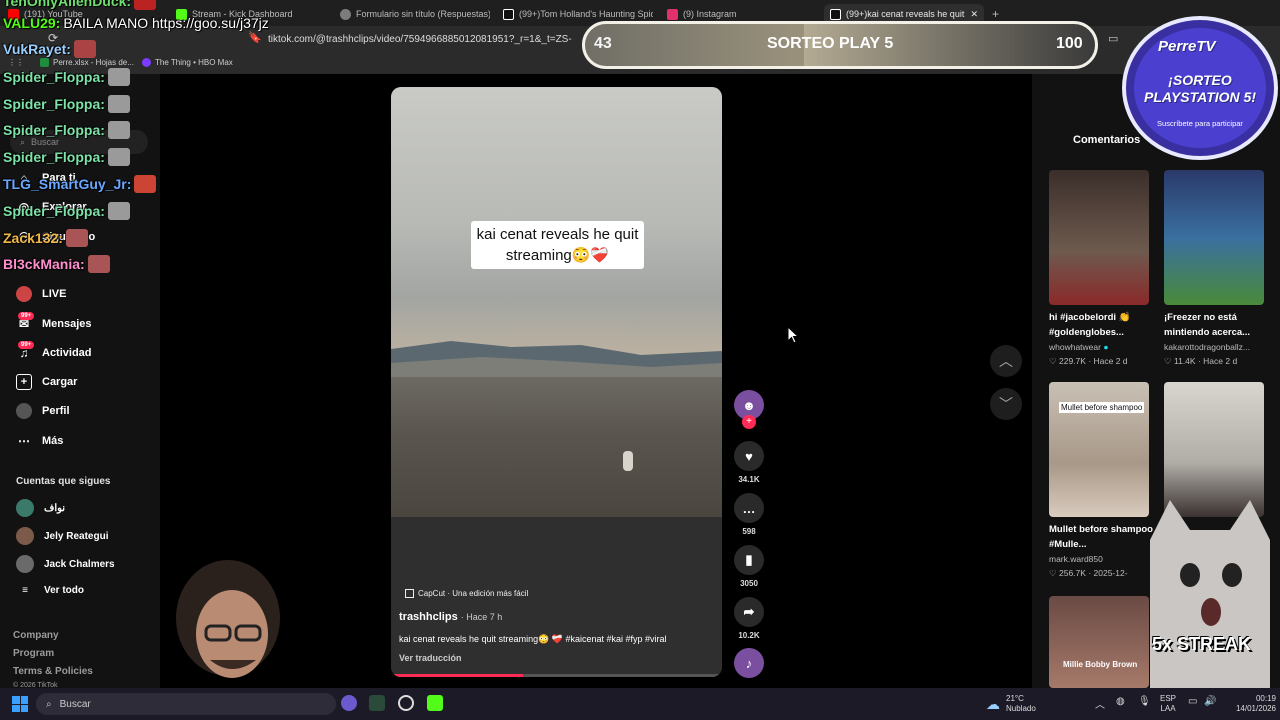  I want to click on nav-mas: ⋯ Más, so click(39, 441).